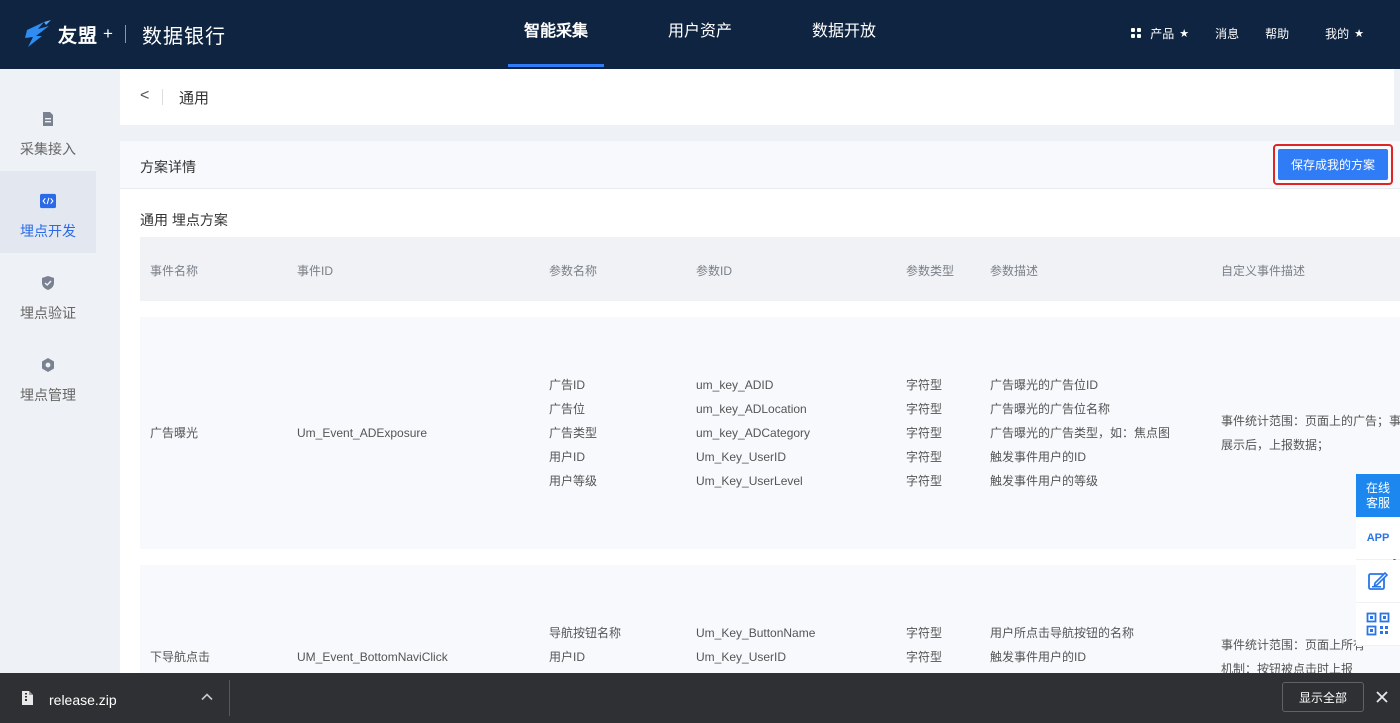 Image resolution: width=1400 pixels, height=723 pixels. I want to click on download-divider, so click(229, 698).